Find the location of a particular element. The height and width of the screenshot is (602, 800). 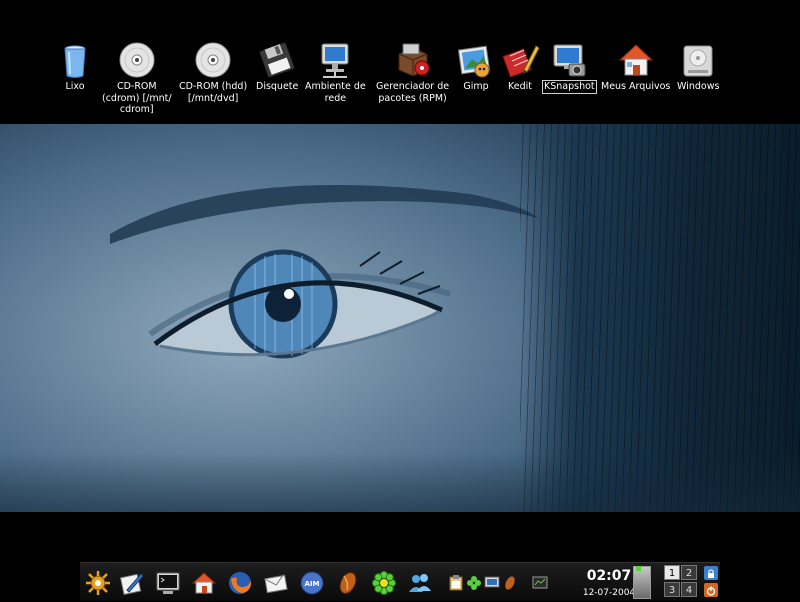

desktop-icon-label: Meus Arquivos is located at coordinates (636, 86).